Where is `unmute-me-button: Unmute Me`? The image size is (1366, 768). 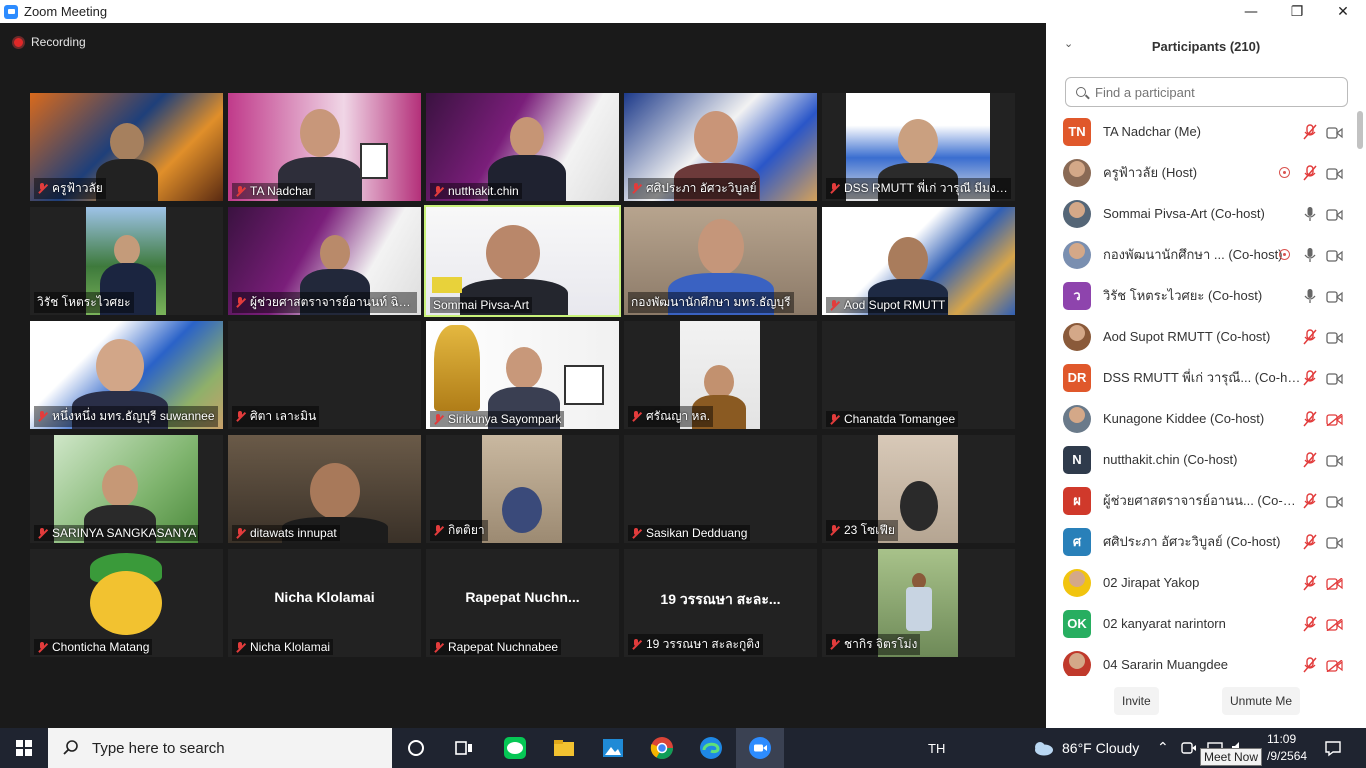
unmute-me-button: Unmute Me is located at coordinates (1261, 701).